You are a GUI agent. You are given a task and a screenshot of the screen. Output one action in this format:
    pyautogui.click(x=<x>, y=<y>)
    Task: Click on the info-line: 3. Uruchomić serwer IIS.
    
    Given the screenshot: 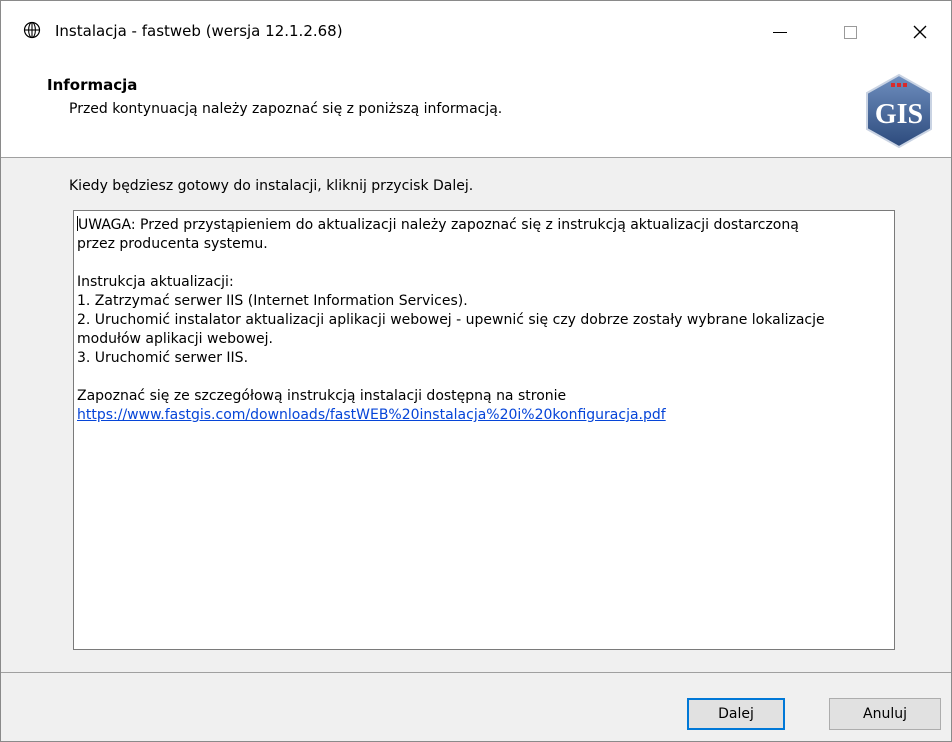 What is the action you would take?
    pyautogui.click(x=163, y=358)
    